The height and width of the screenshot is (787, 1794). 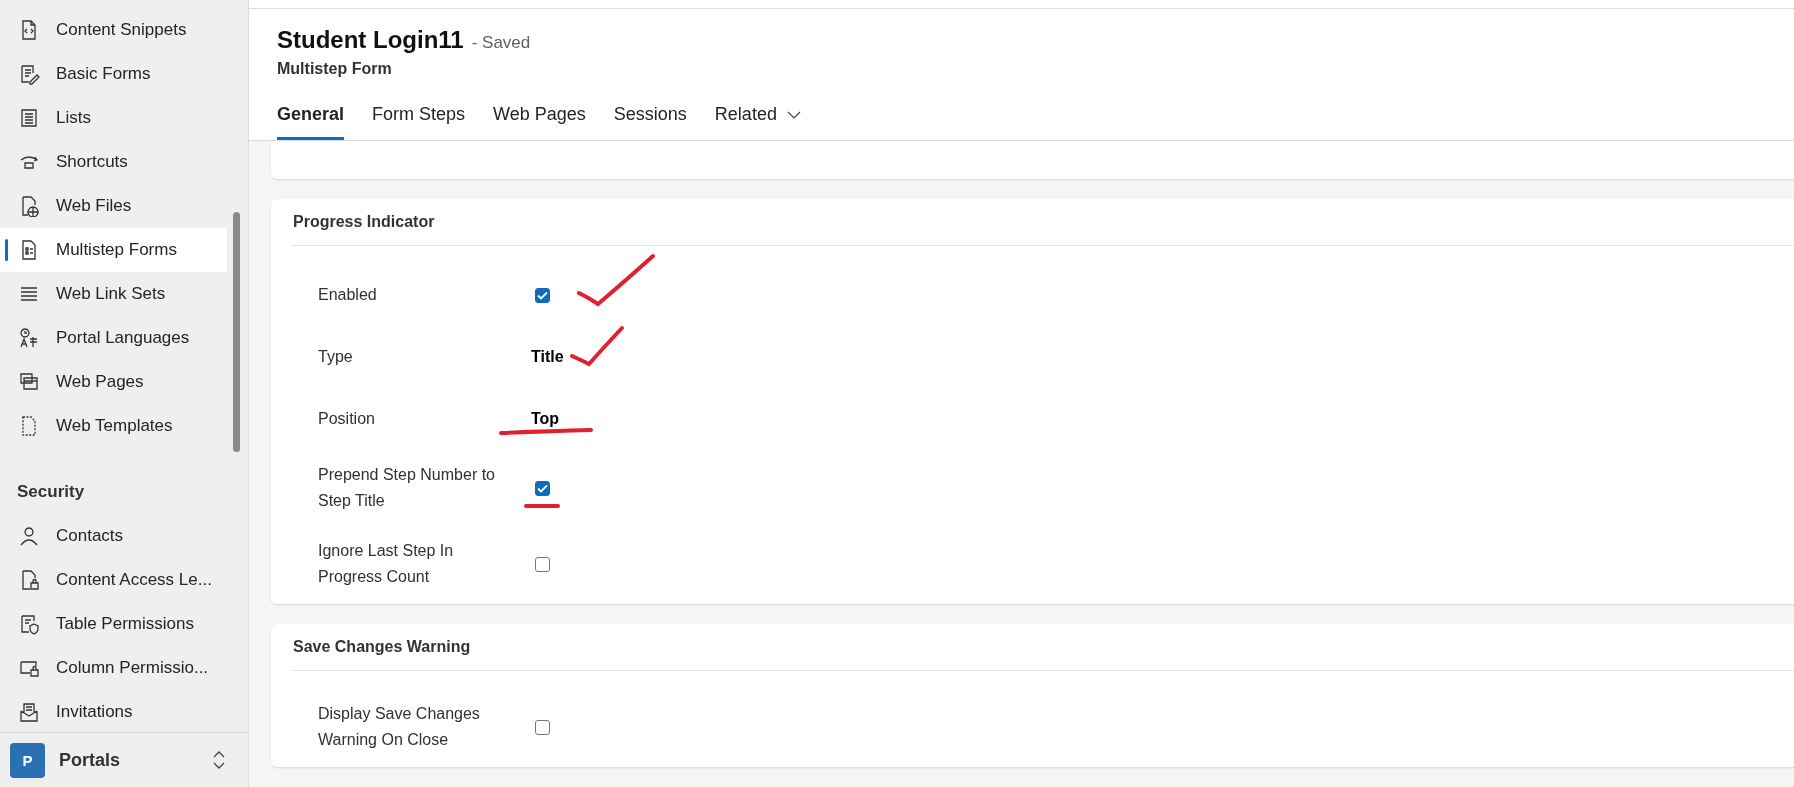 What do you see at coordinates (793, 114) in the screenshot?
I see `chevron-down-icon` at bounding box center [793, 114].